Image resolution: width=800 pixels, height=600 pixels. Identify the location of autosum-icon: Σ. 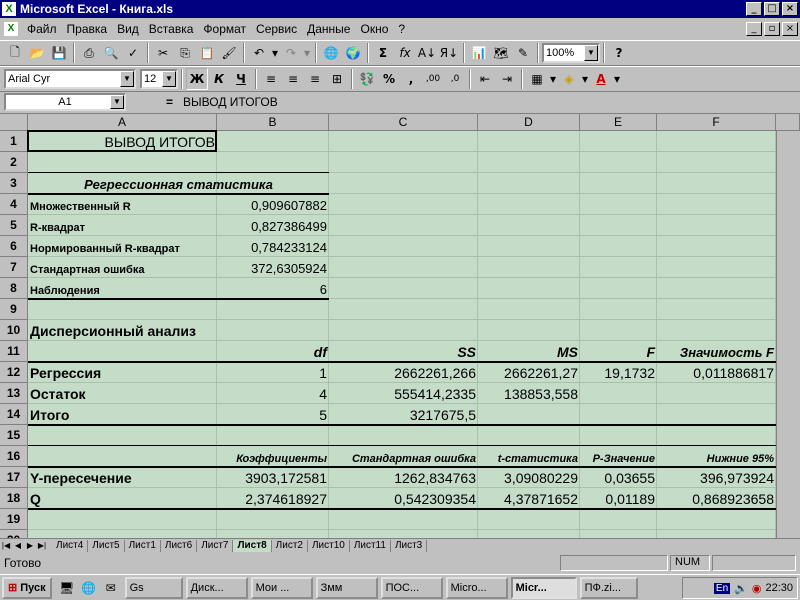
(383, 53).